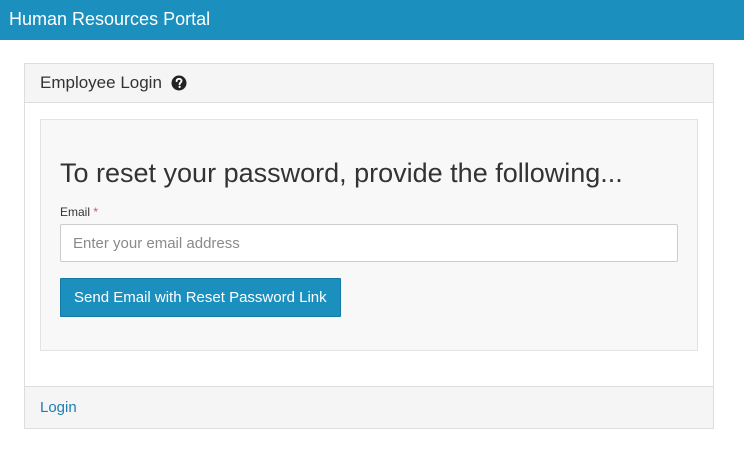 Image resolution: width=744 pixels, height=453 pixels. I want to click on panel-header: Employee Login, so click(369, 83).